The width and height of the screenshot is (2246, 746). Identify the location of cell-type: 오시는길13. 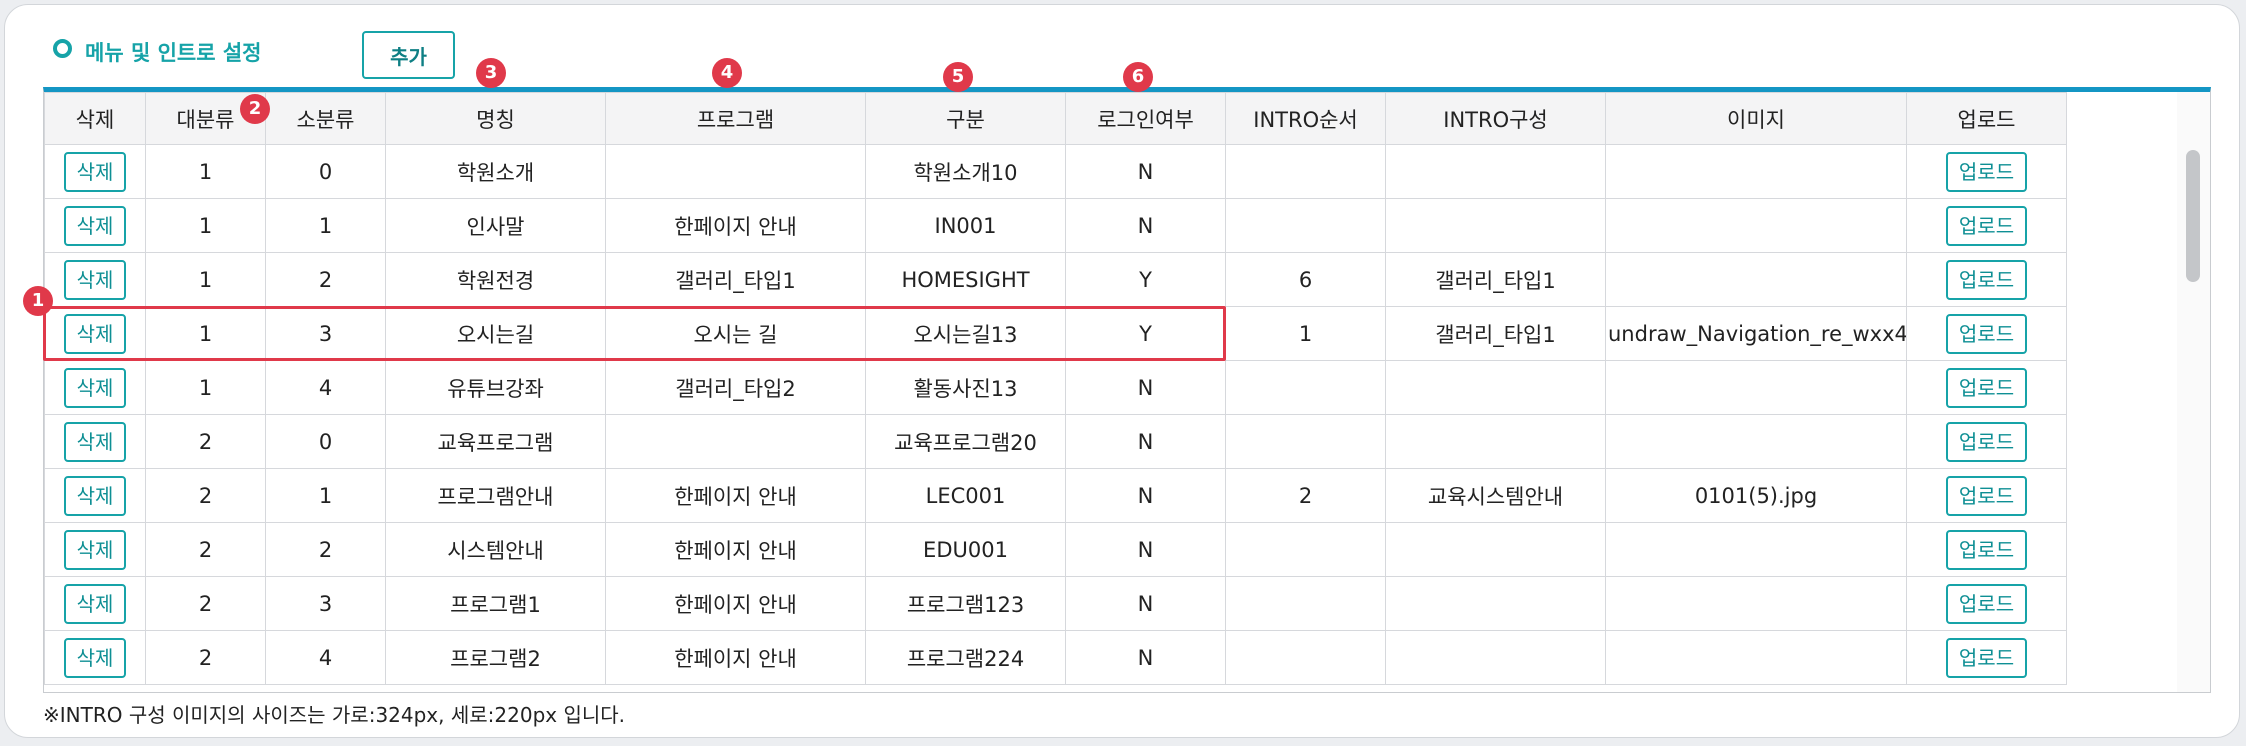
(965, 334).